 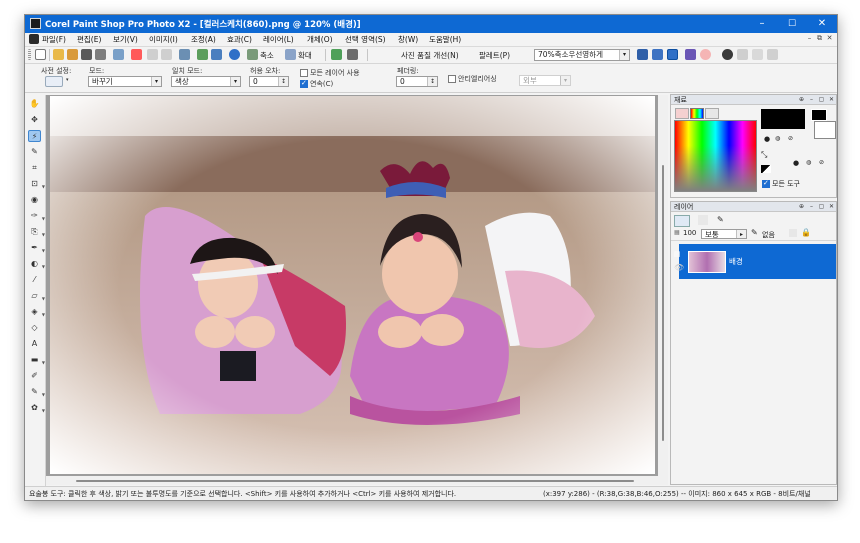 What do you see at coordinates (34, 152) in the screenshot?
I see `dropper-tool-icon: ✎` at bounding box center [34, 152].